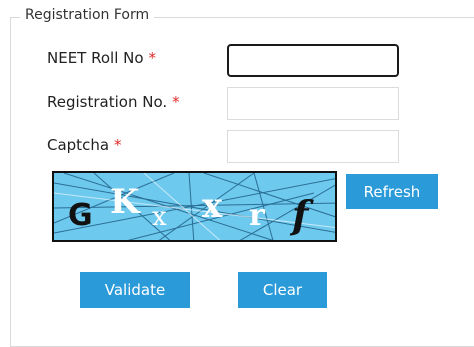 The width and height of the screenshot is (474, 347). Describe the element at coordinates (87, 15) in the screenshot. I see `form-legend: Registration Form` at that location.